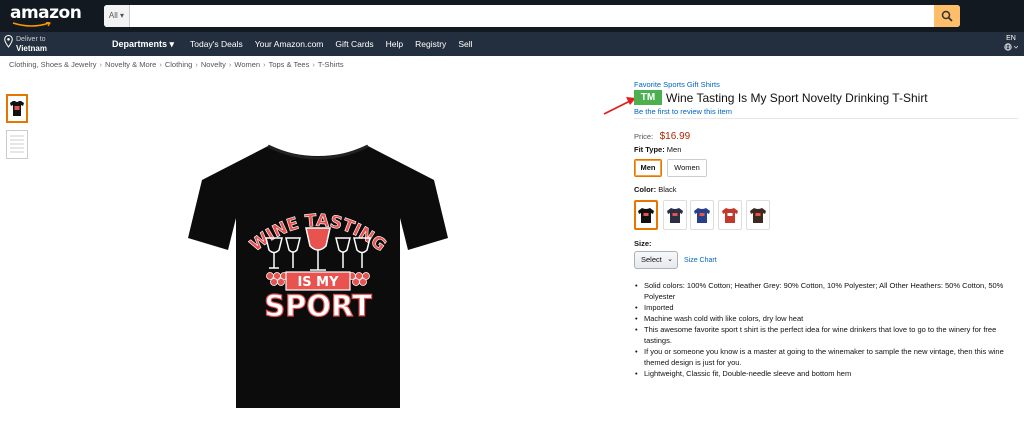  What do you see at coordinates (674, 149) in the screenshot?
I see `fit-type-value: Men` at bounding box center [674, 149].